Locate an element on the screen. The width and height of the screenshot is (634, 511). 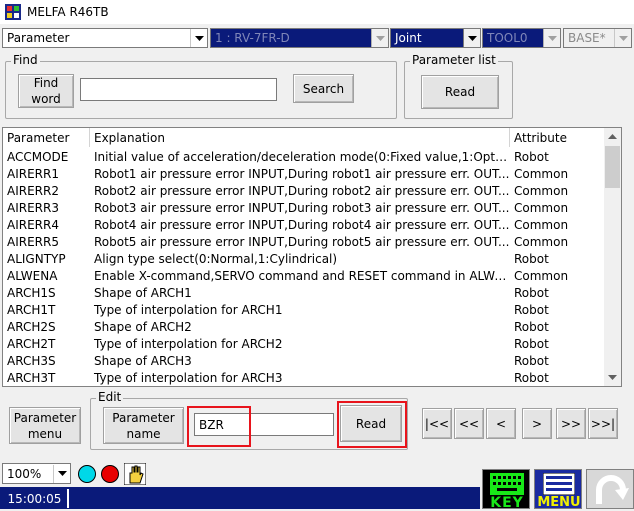
parameter-list-group-label: Parameter list is located at coordinates (454, 60).